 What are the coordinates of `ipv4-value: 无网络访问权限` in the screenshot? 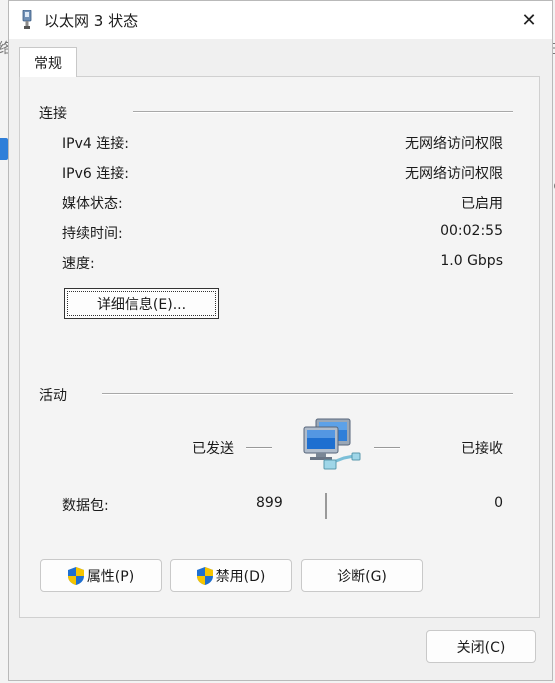 It's located at (454, 144).